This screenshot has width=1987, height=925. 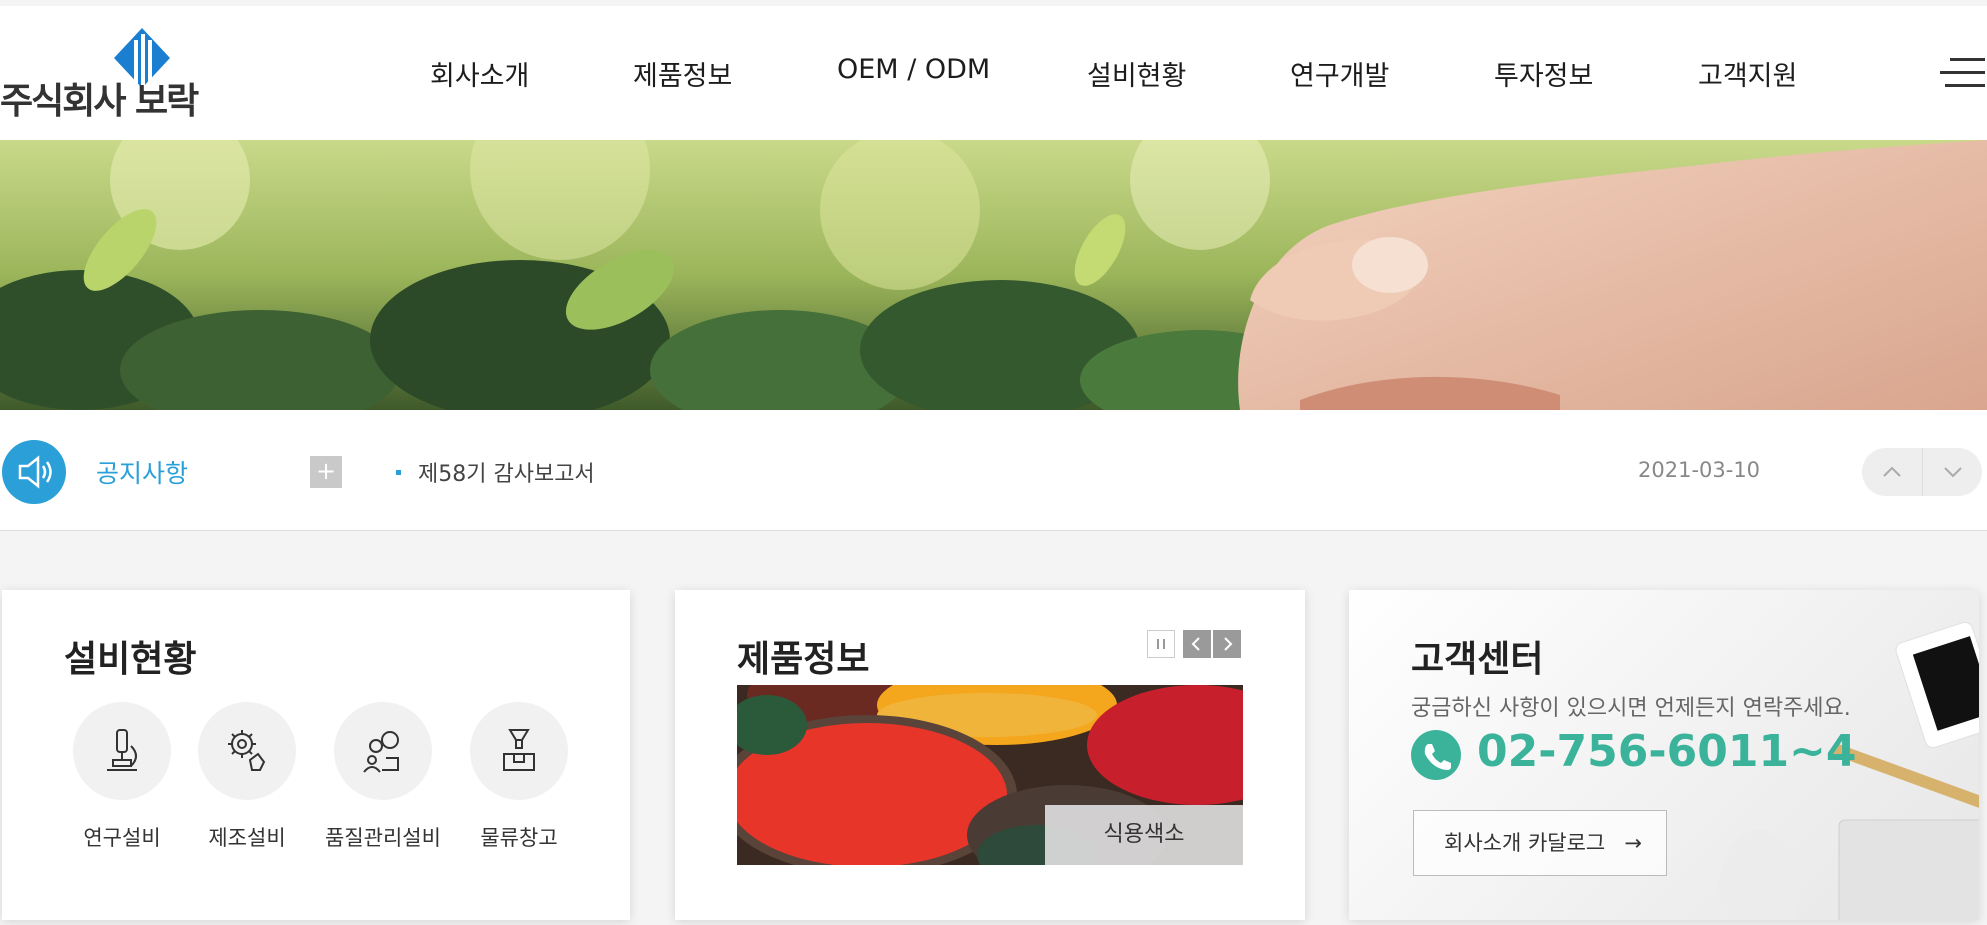 I want to click on pause-icon, so click(x=1161, y=644).